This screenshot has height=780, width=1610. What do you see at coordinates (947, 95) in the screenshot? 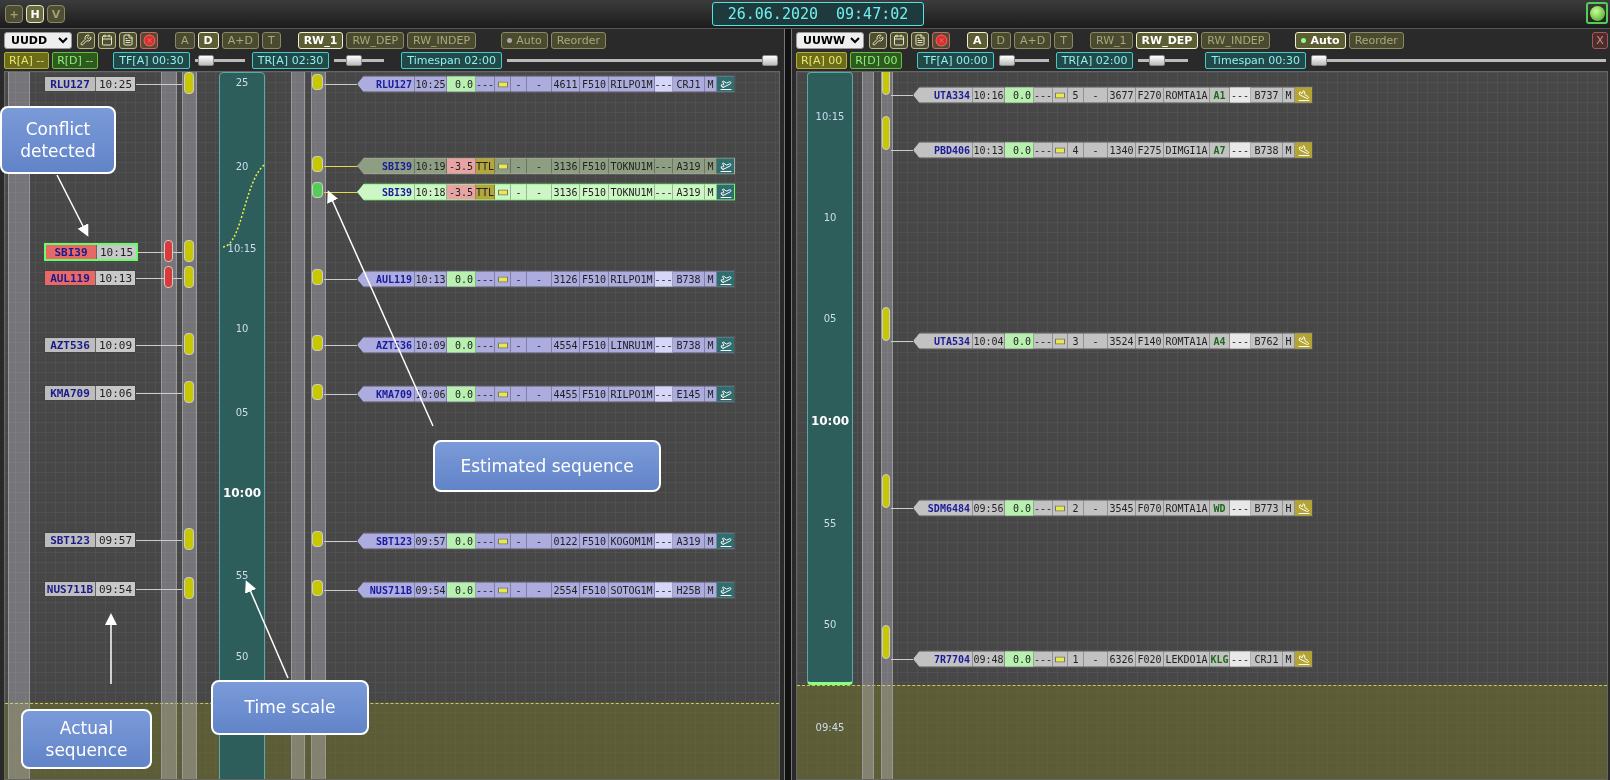
I see `strip-callsign: UTA334` at bounding box center [947, 95].